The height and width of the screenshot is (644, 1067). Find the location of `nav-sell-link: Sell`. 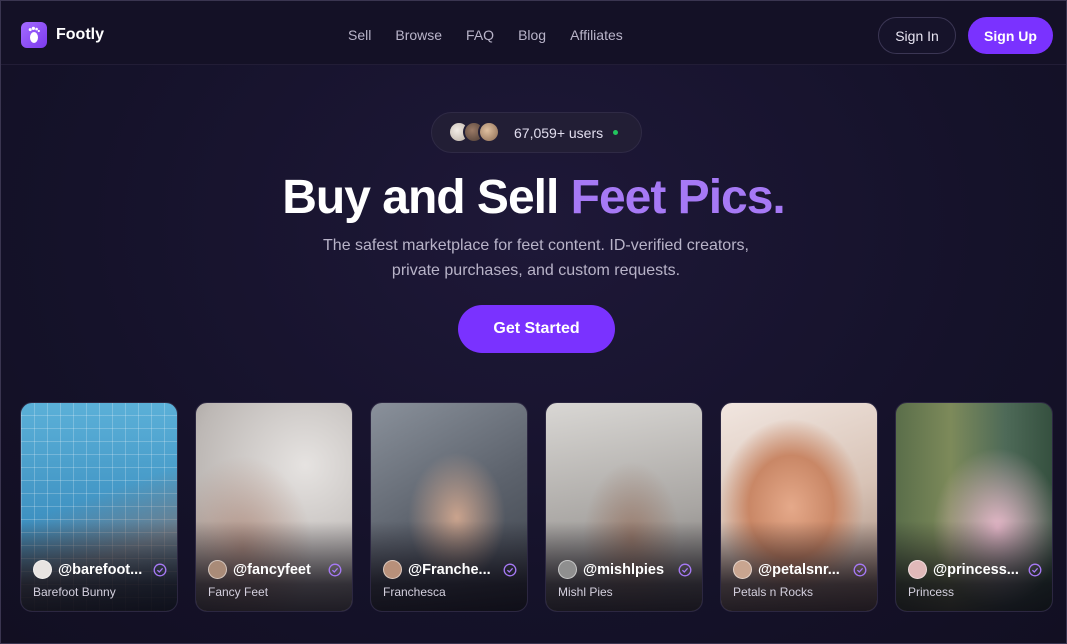

nav-sell-link: Sell is located at coordinates (359, 35).